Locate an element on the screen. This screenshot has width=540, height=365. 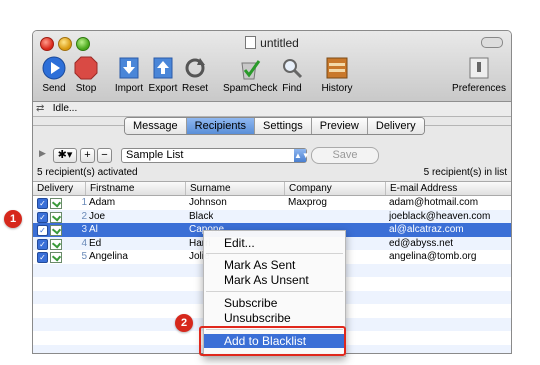
surname-cell: Black is located at coordinates (201, 216).